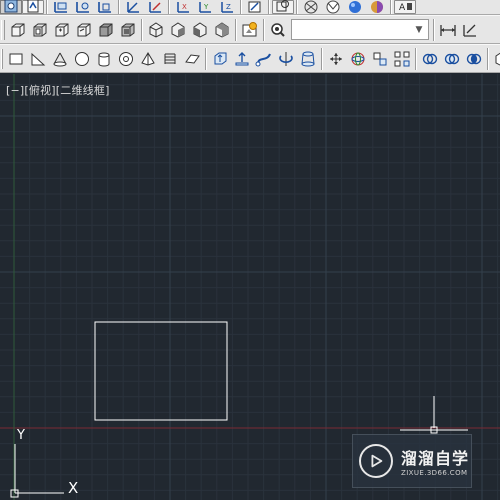 The height and width of the screenshot is (500, 500). I want to click on ucs-origin-icon, so click(133, 7).